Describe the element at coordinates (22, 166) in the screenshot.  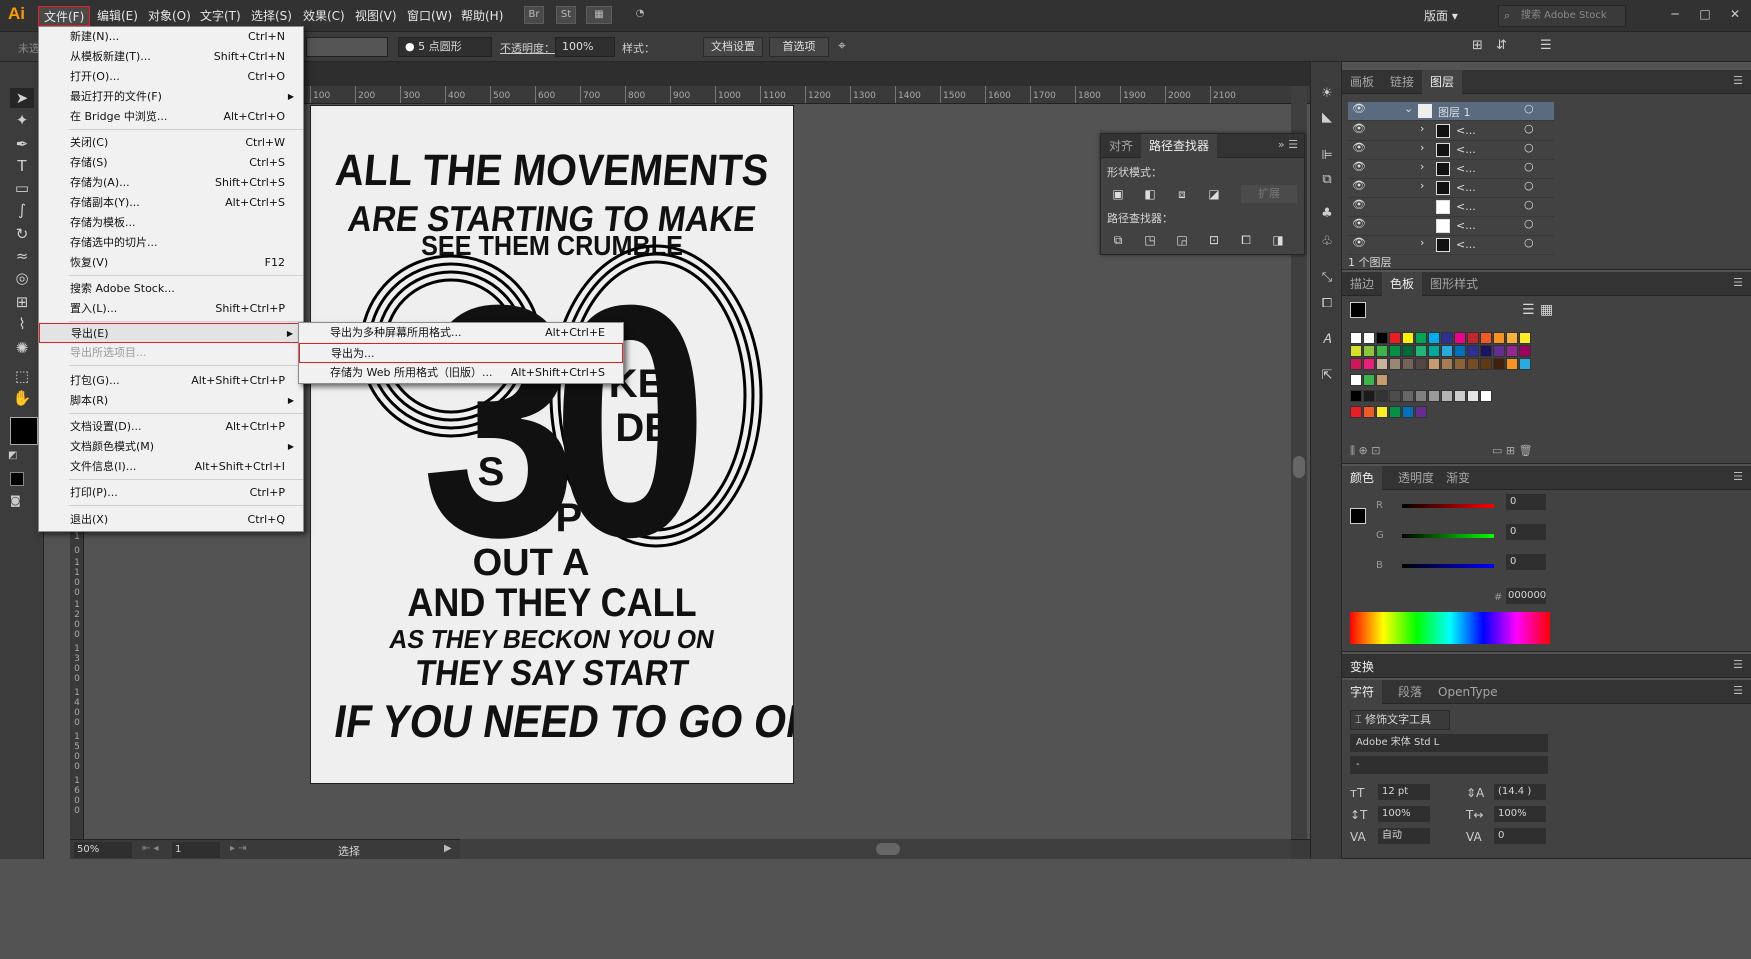
I see `type-tool-icon: T` at that location.